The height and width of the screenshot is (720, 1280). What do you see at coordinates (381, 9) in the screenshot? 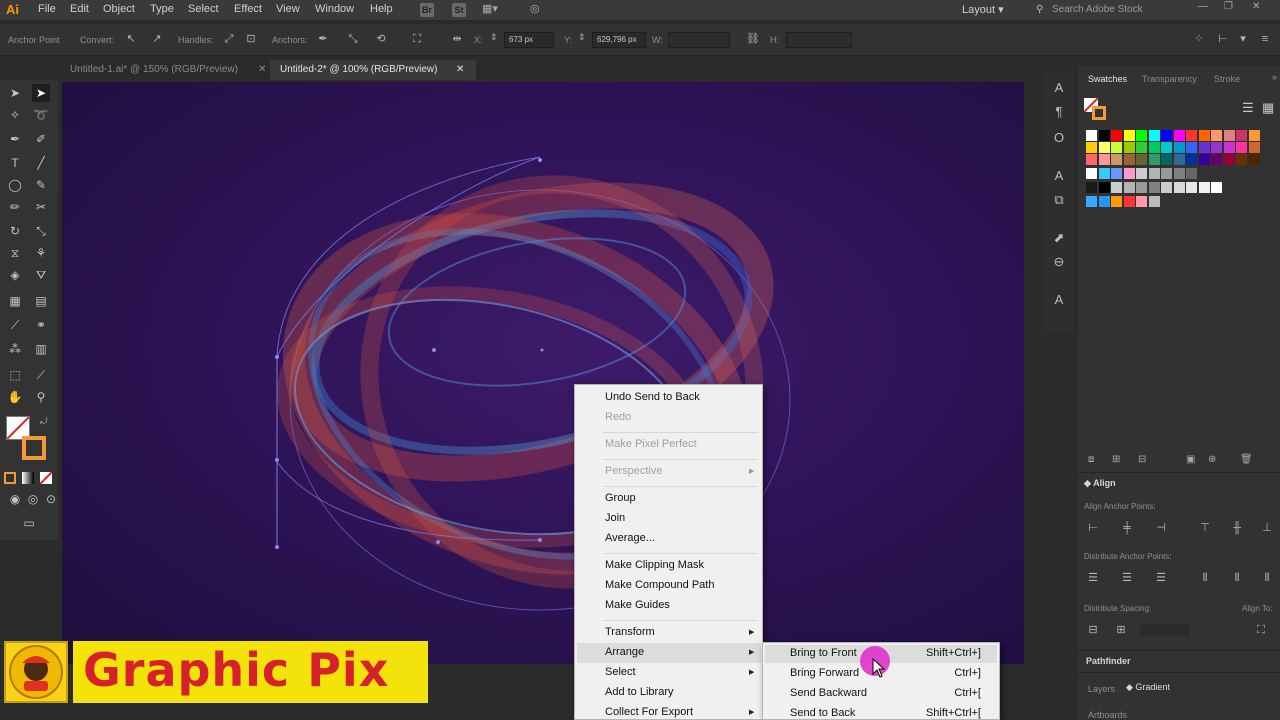
I see `menu-help: Help` at bounding box center [381, 9].